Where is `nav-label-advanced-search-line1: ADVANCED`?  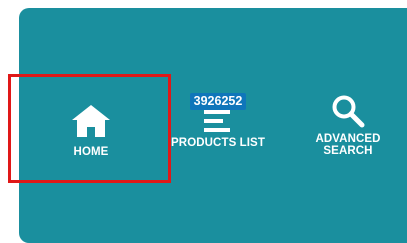 nav-label-advanced-search-line1: ADVANCED is located at coordinates (348, 139).